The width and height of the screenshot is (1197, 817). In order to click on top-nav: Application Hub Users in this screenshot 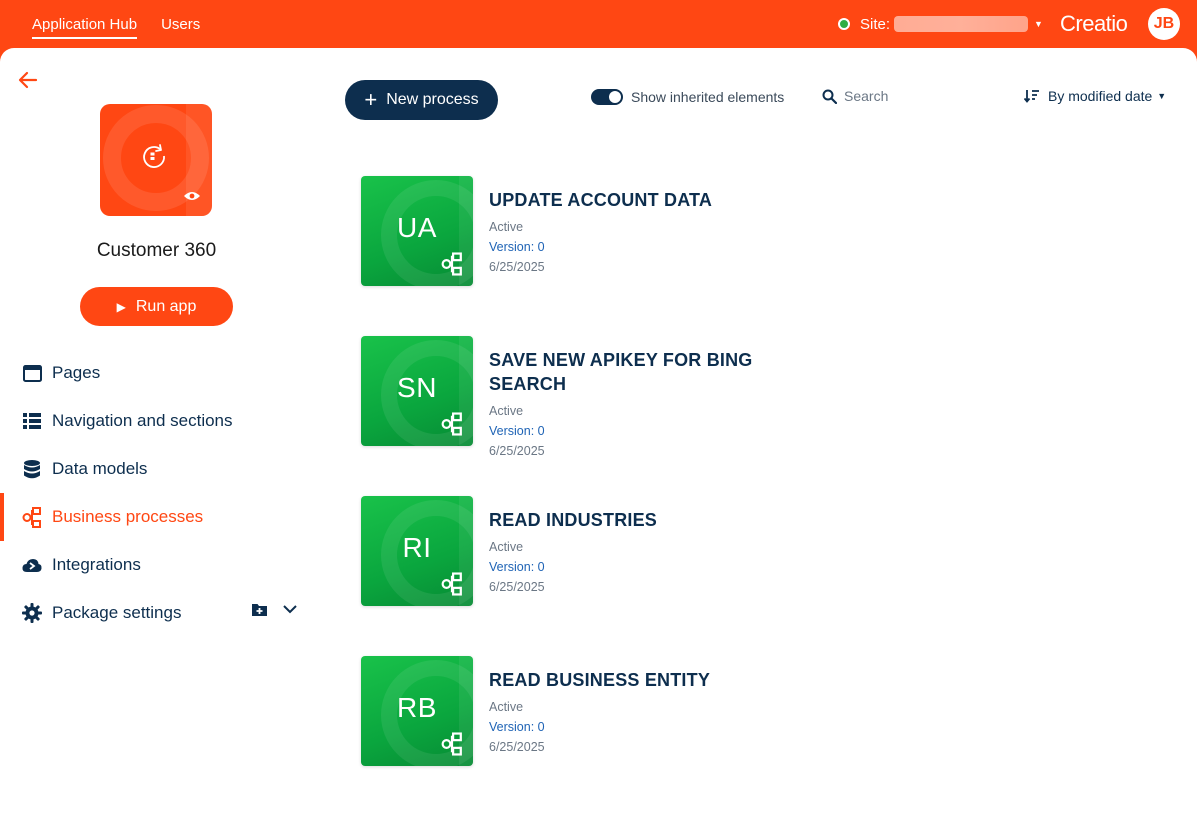, I will do `click(128, 24)`.